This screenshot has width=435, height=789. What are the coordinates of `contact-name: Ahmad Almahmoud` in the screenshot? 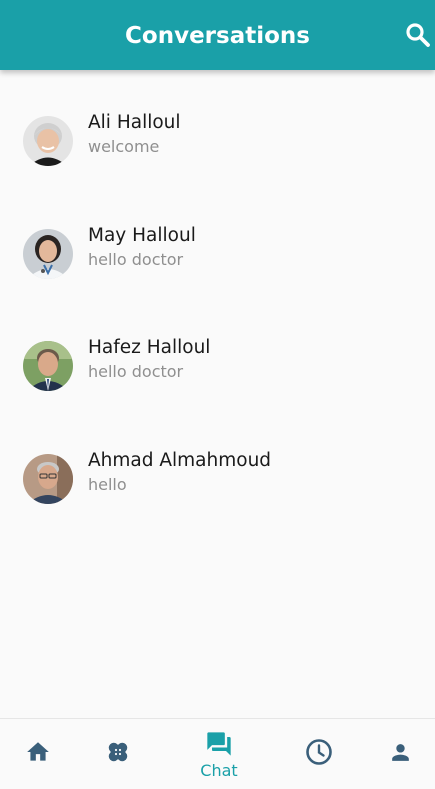 It's located at (180, 460).